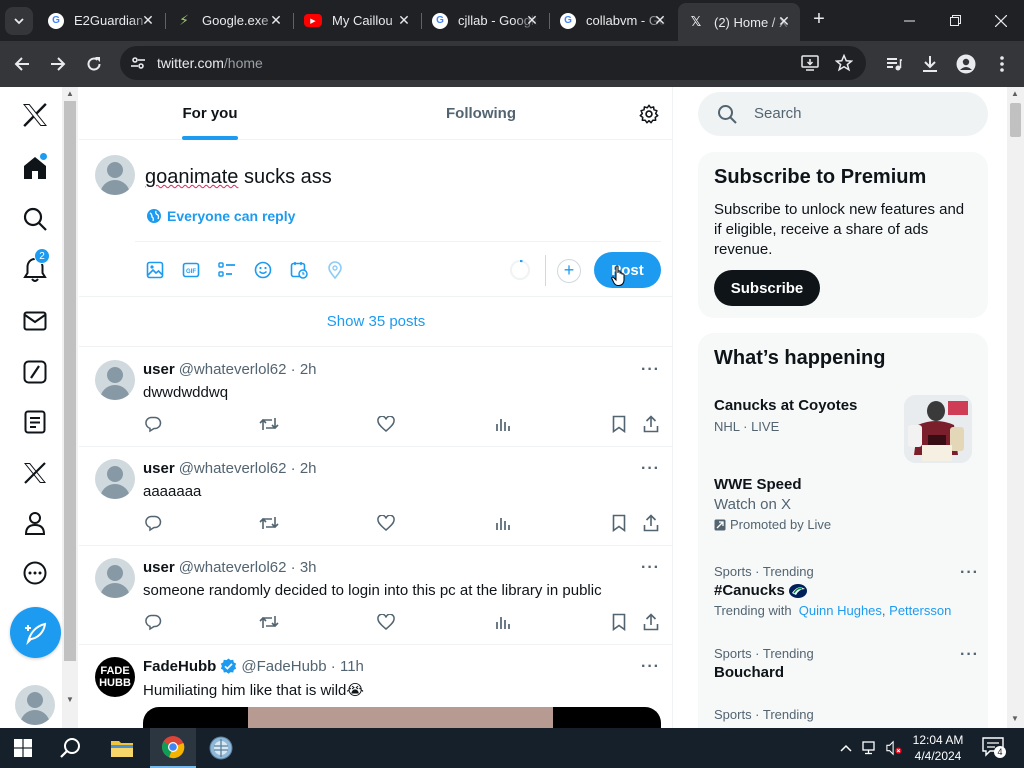 Image resolution: width=1024 pixels, height=768 pixels. I want to click on address-bar: twitter.com/home, so click(493, 63).